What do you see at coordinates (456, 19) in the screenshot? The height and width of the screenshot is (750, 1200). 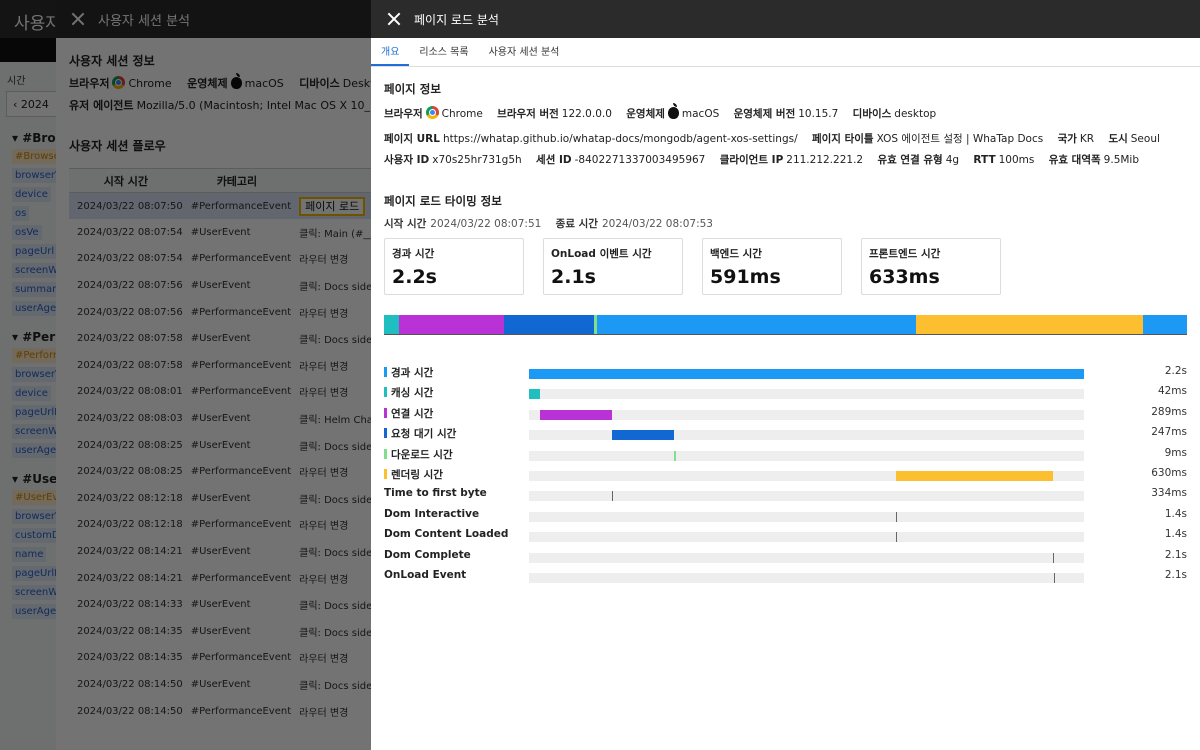 I see `detail-panel-title: 페이지 로드 분석` at bounding box center [456, 19].